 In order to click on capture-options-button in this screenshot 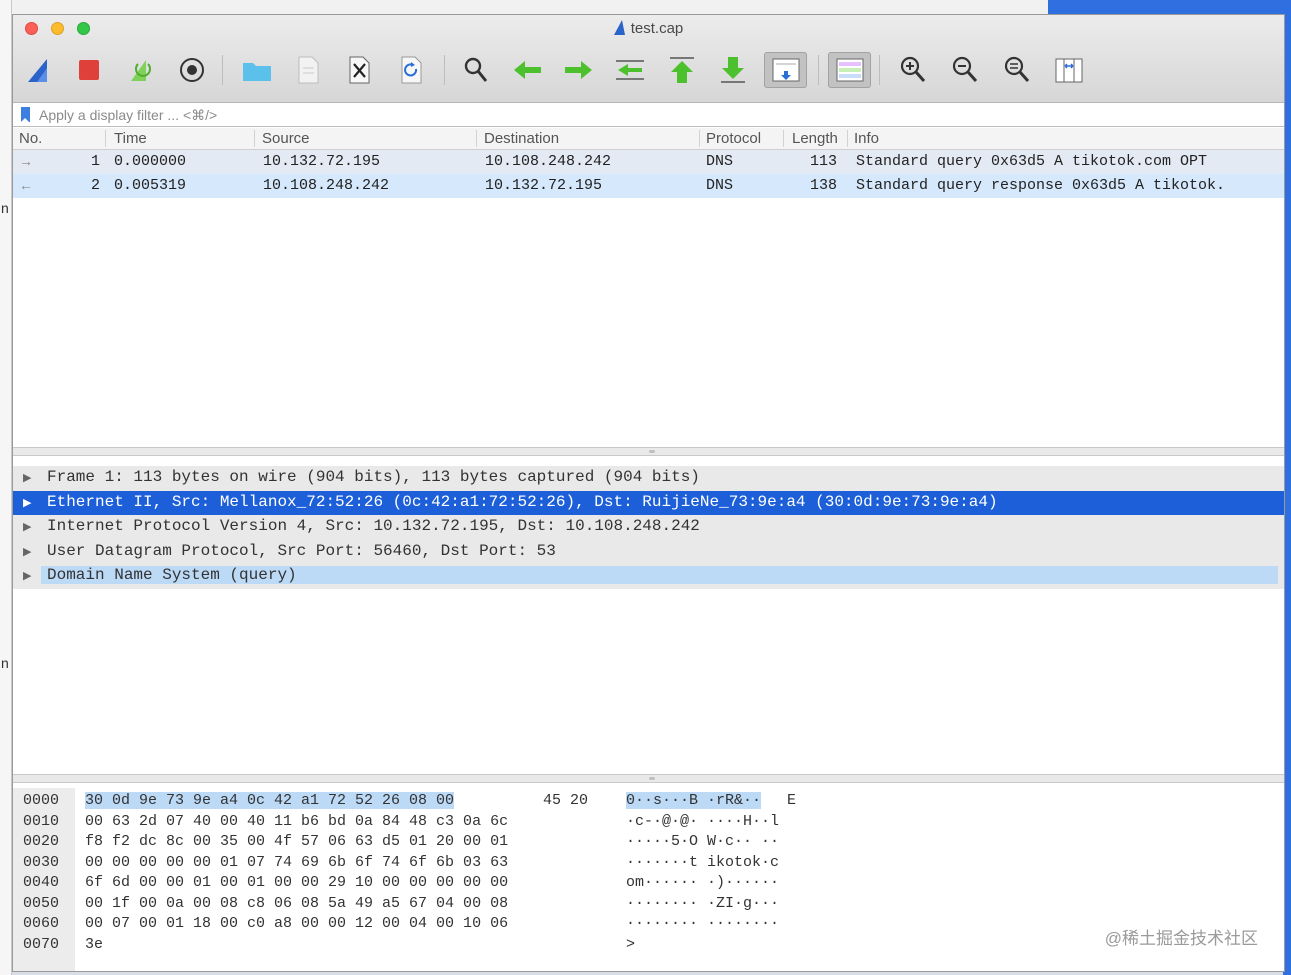, I will do `click(192, 70)`.